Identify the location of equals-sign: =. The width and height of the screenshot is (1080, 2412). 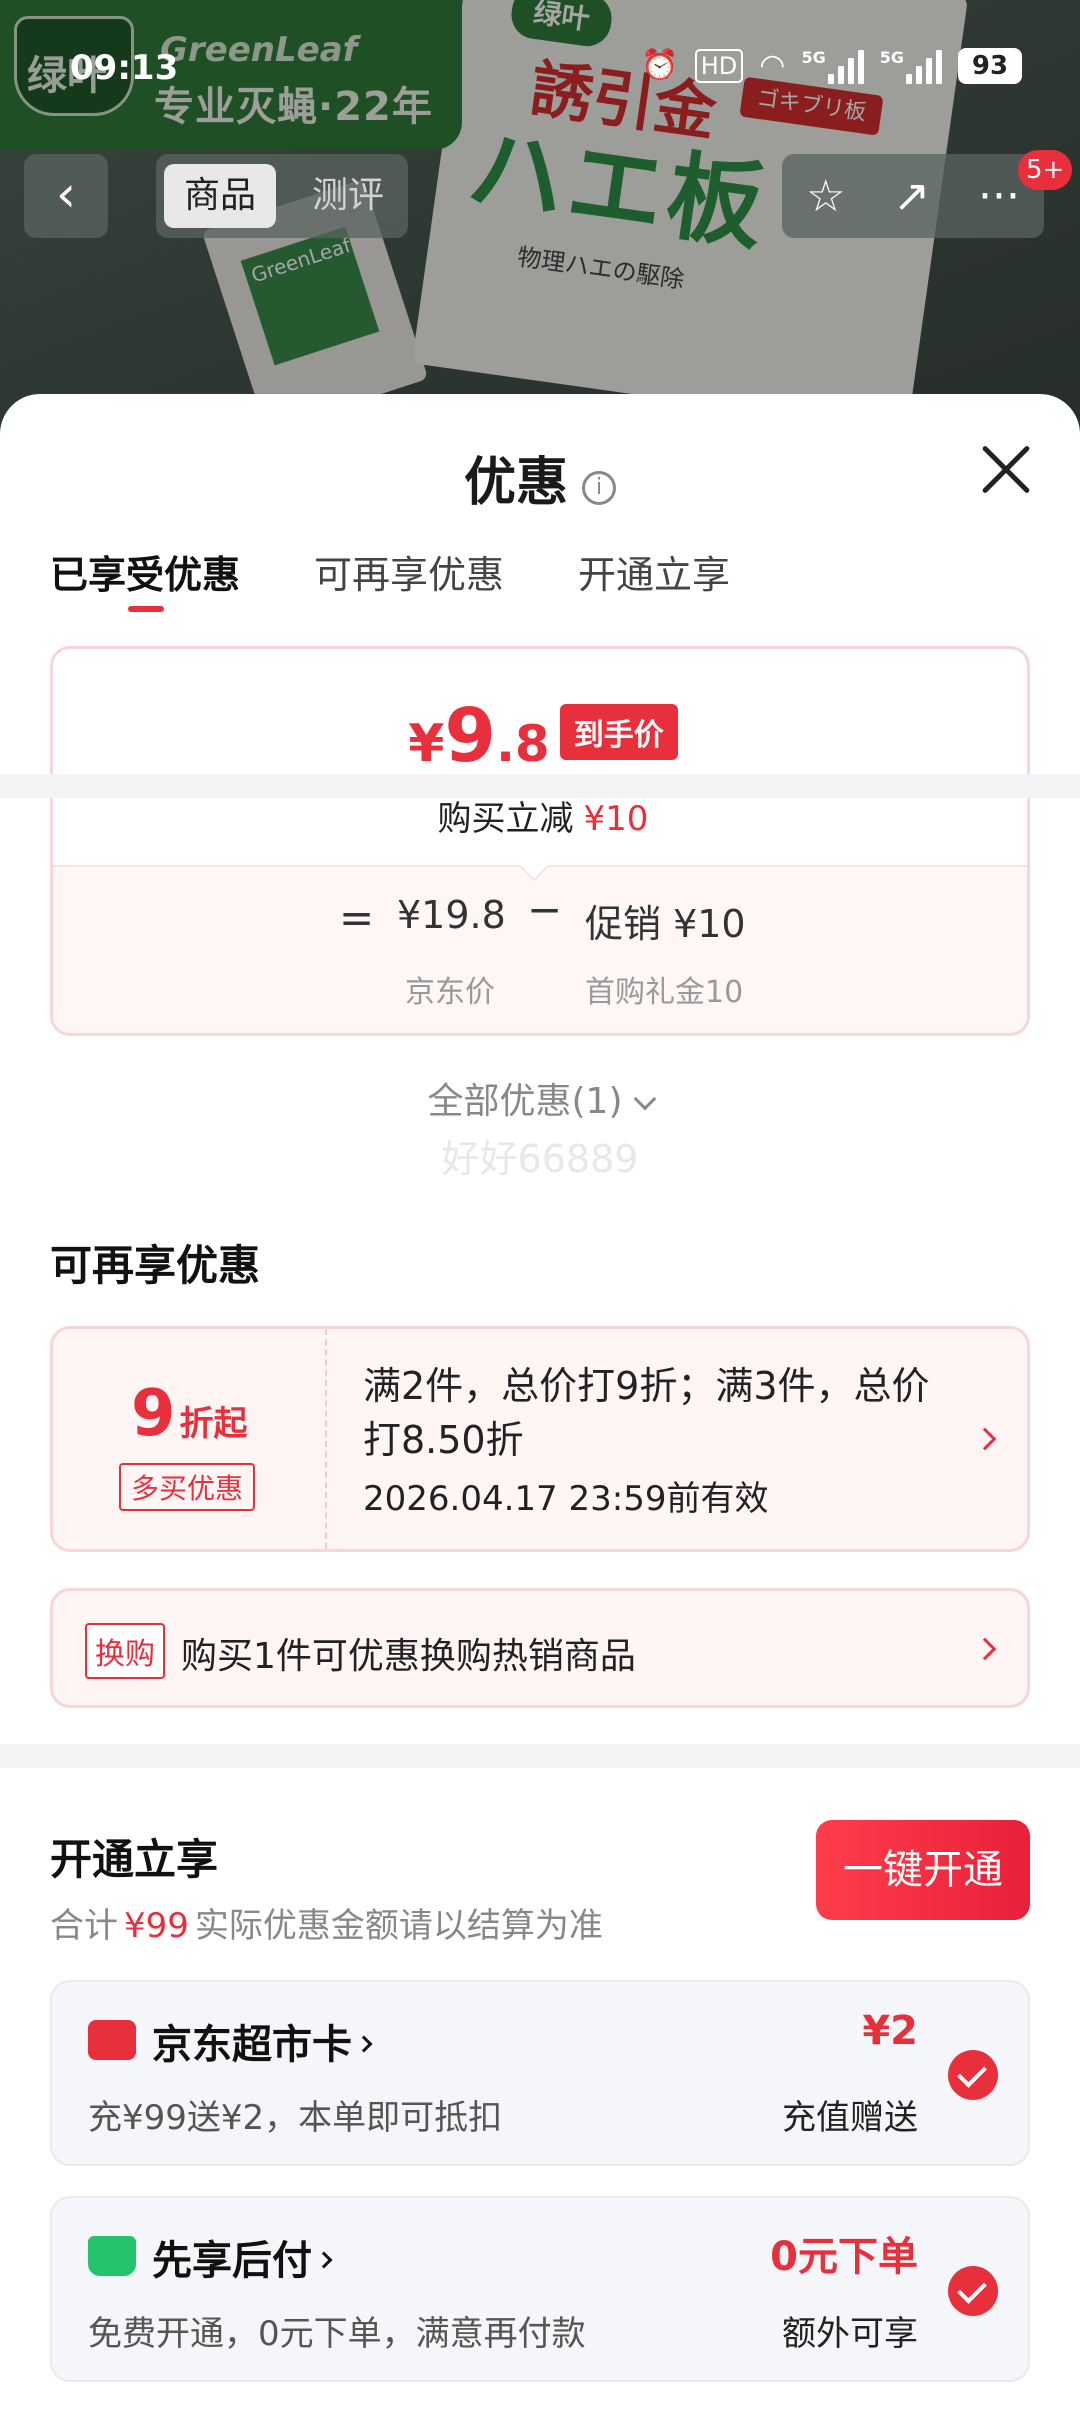
(357, 917).